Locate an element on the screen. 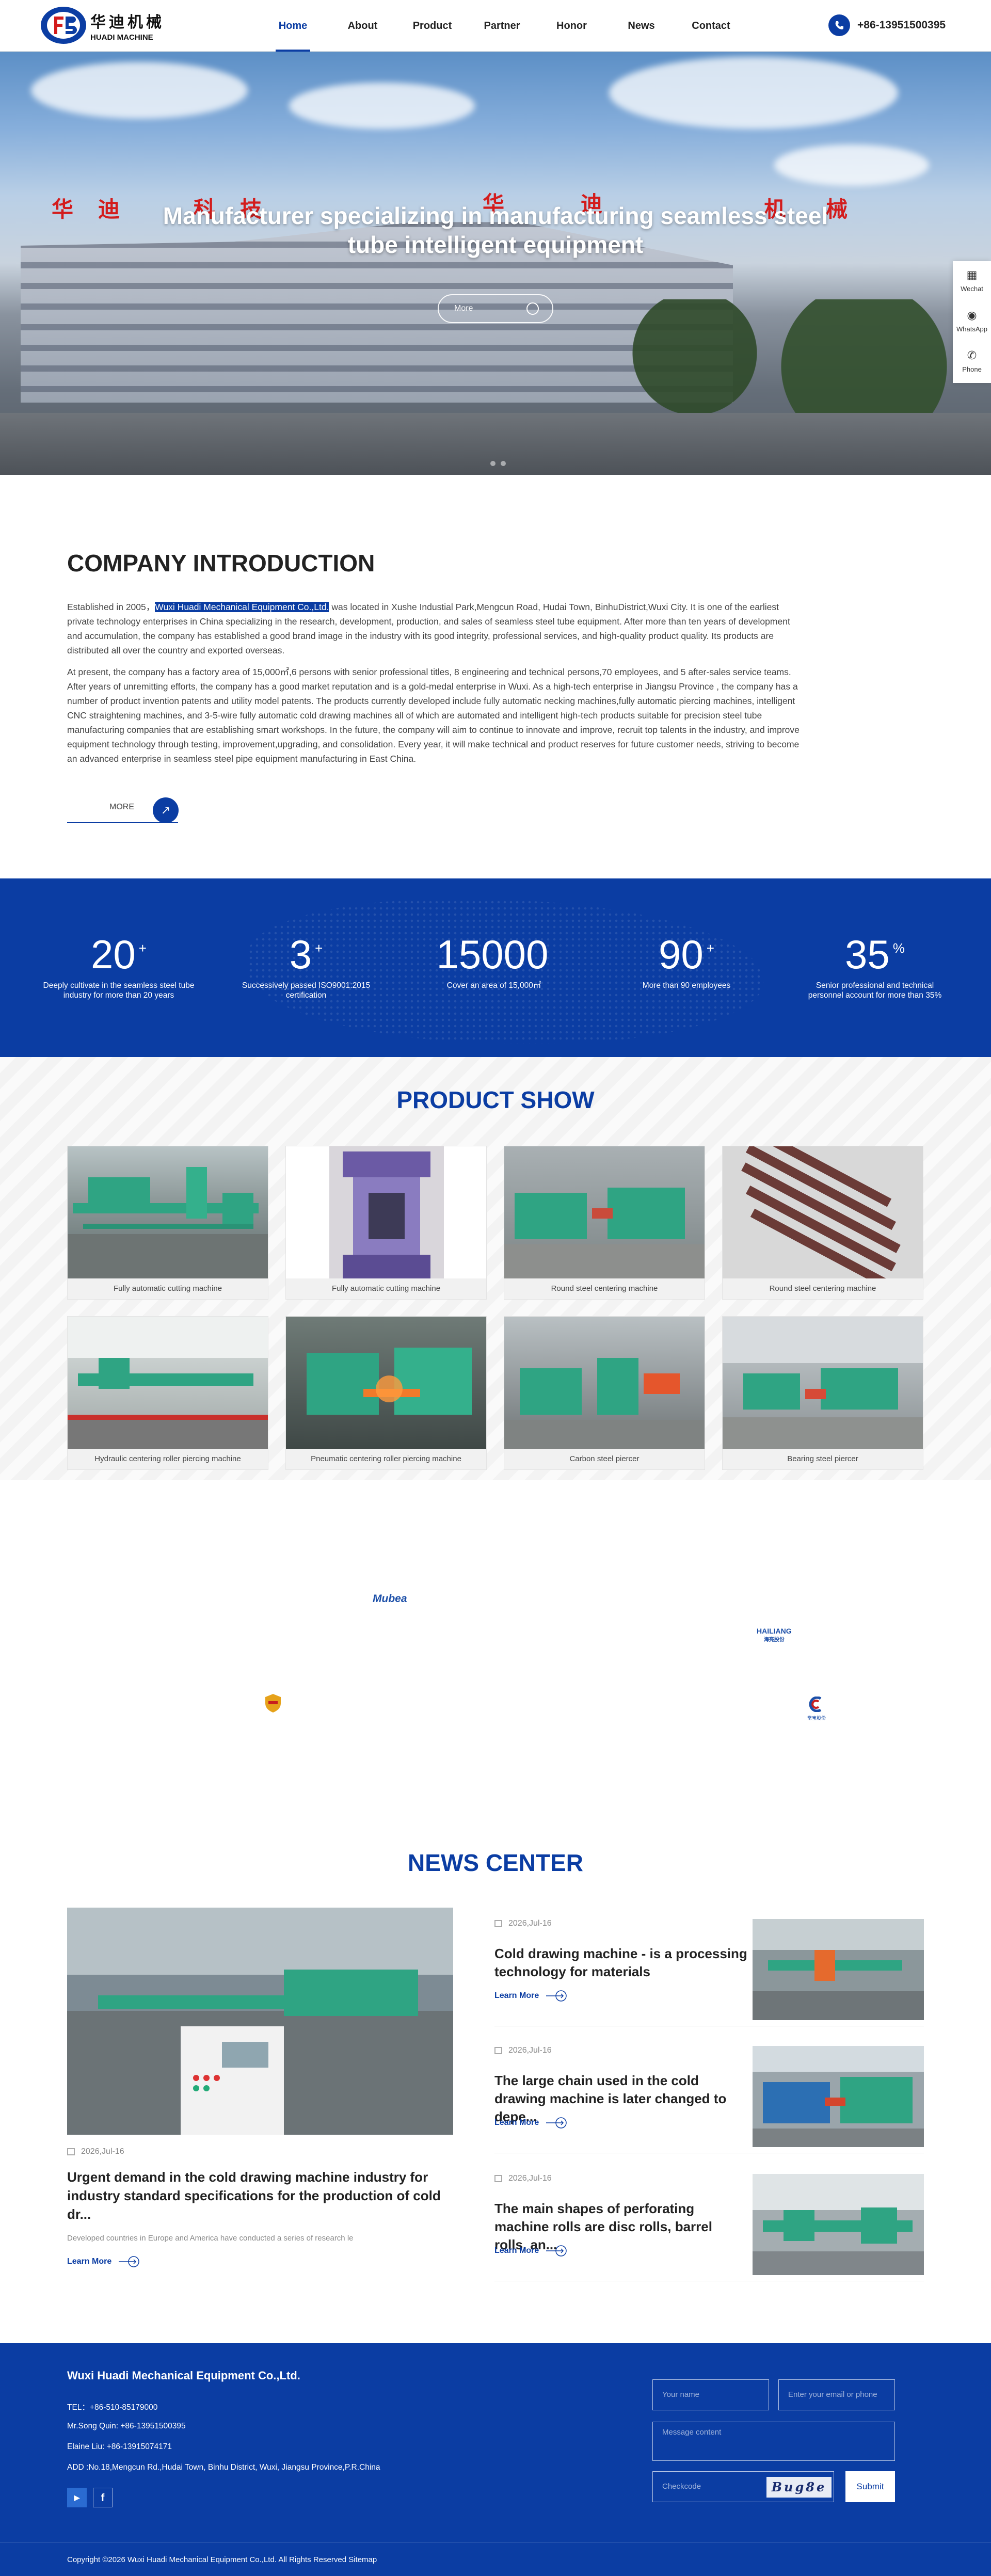 The height and width of the screenshot is (2576, 991). arrow-right-icon is located at coordinates (556, 2251).